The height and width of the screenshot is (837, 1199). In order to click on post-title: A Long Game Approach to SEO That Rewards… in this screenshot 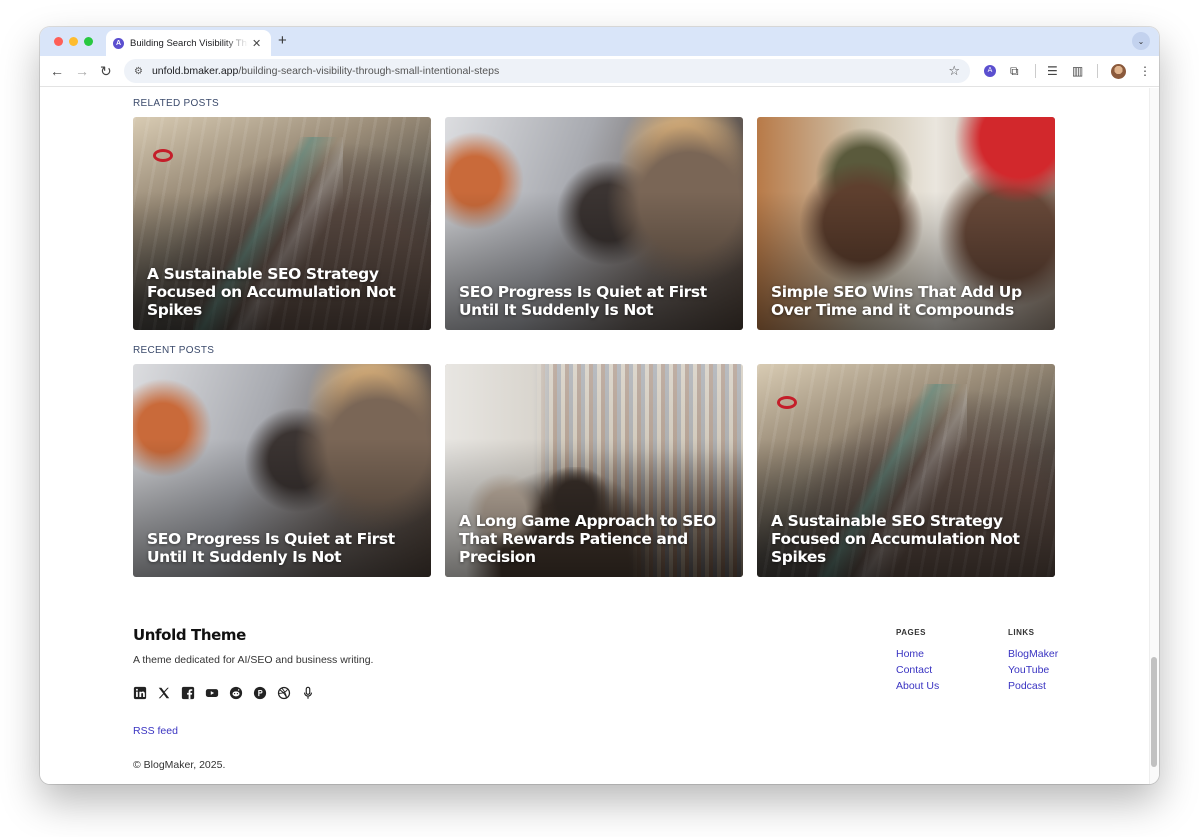, I will do `click(587, 539)`.